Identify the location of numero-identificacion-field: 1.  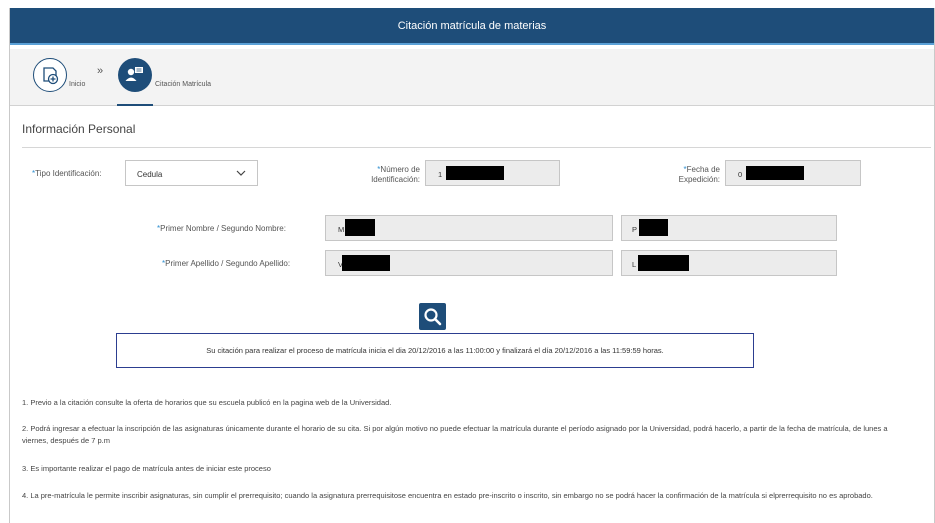
(492, 173).